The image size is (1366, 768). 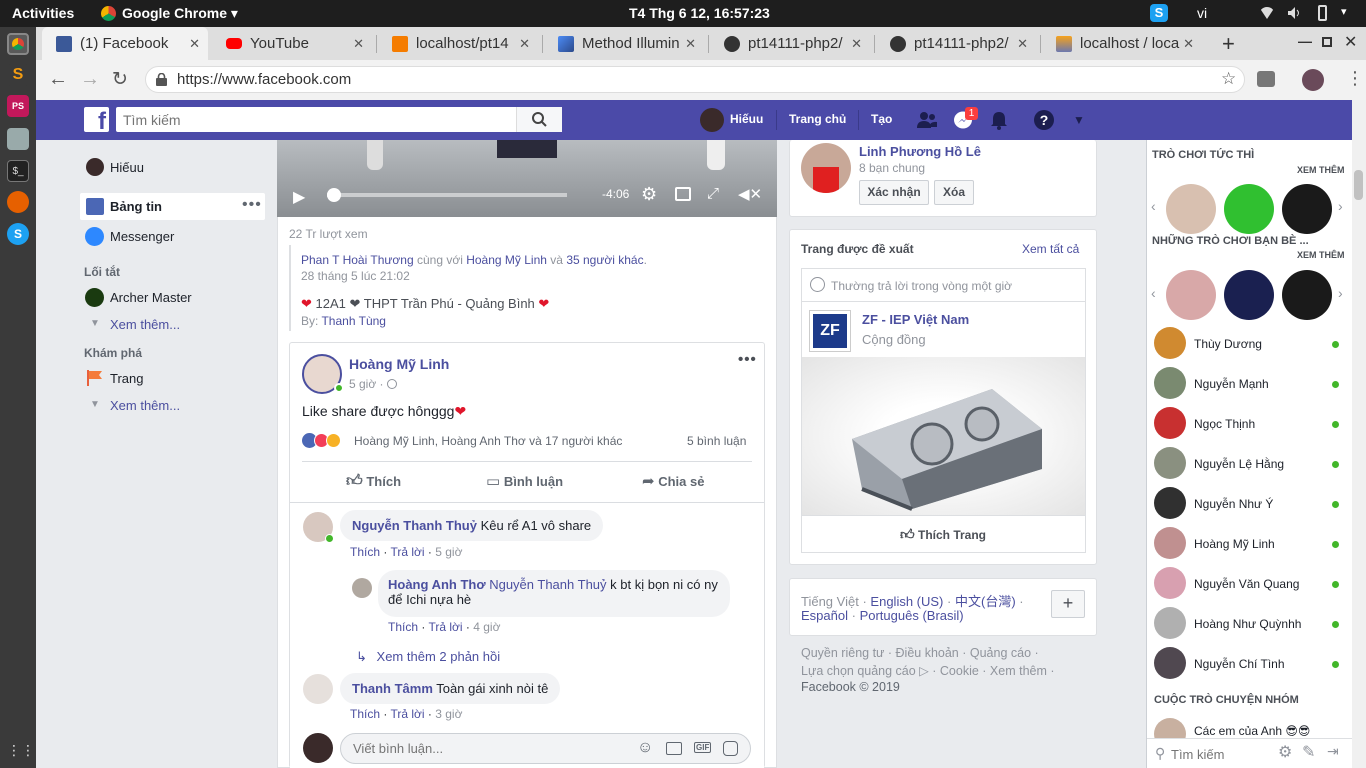 What do you see at coordinates (96, 119) in the screenshot?
I see `facebook-logo-icon: f` at bounding box center [96, 119].